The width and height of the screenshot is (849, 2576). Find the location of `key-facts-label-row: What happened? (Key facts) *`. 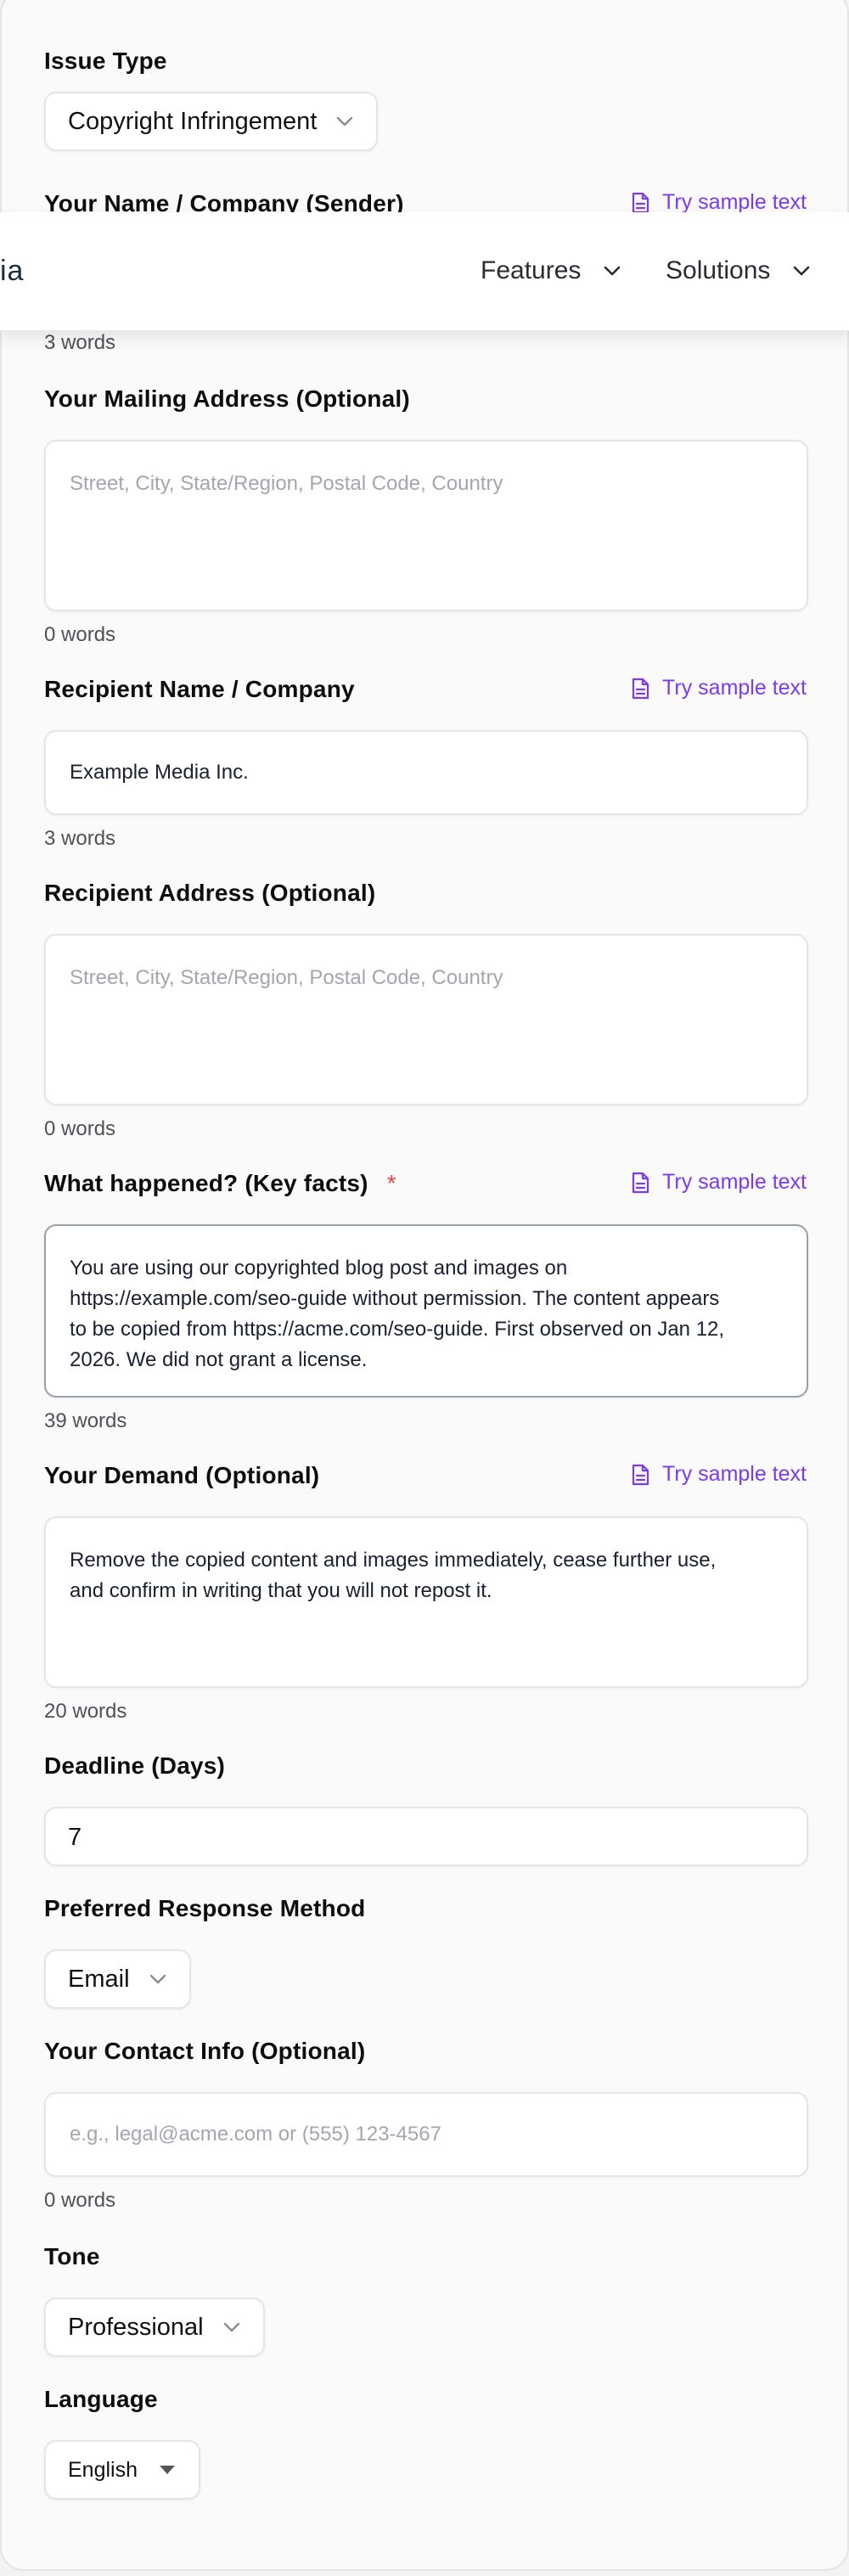

key-facts-label-row: What happened? (Key facts) * is located at coordinates (220, 1183).